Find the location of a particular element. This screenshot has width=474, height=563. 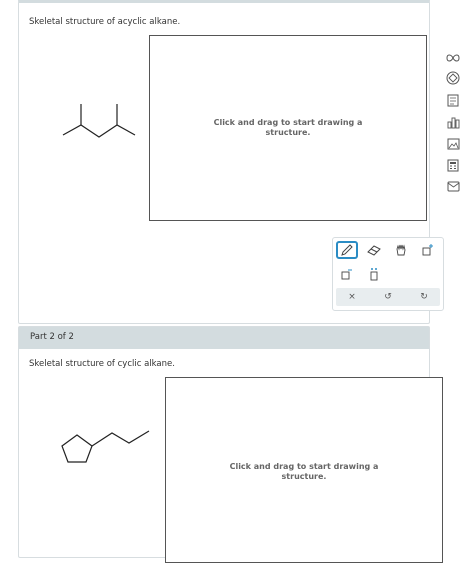

infinity-icon is located at coordinates (453, 58).